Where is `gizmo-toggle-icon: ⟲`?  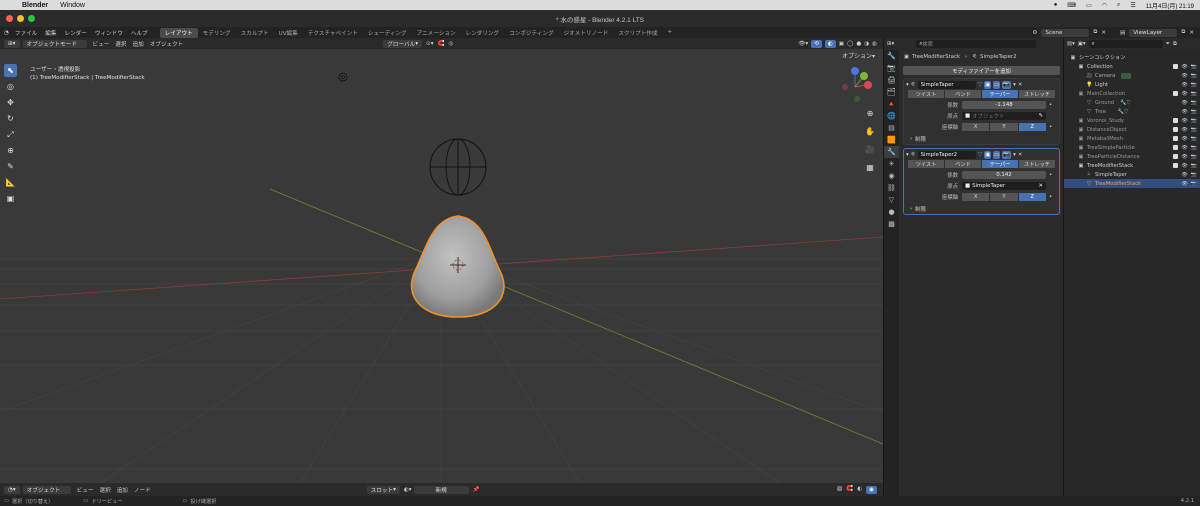
gizmo-toggle-icon: ⟲ is located at coordinates (816, 43).